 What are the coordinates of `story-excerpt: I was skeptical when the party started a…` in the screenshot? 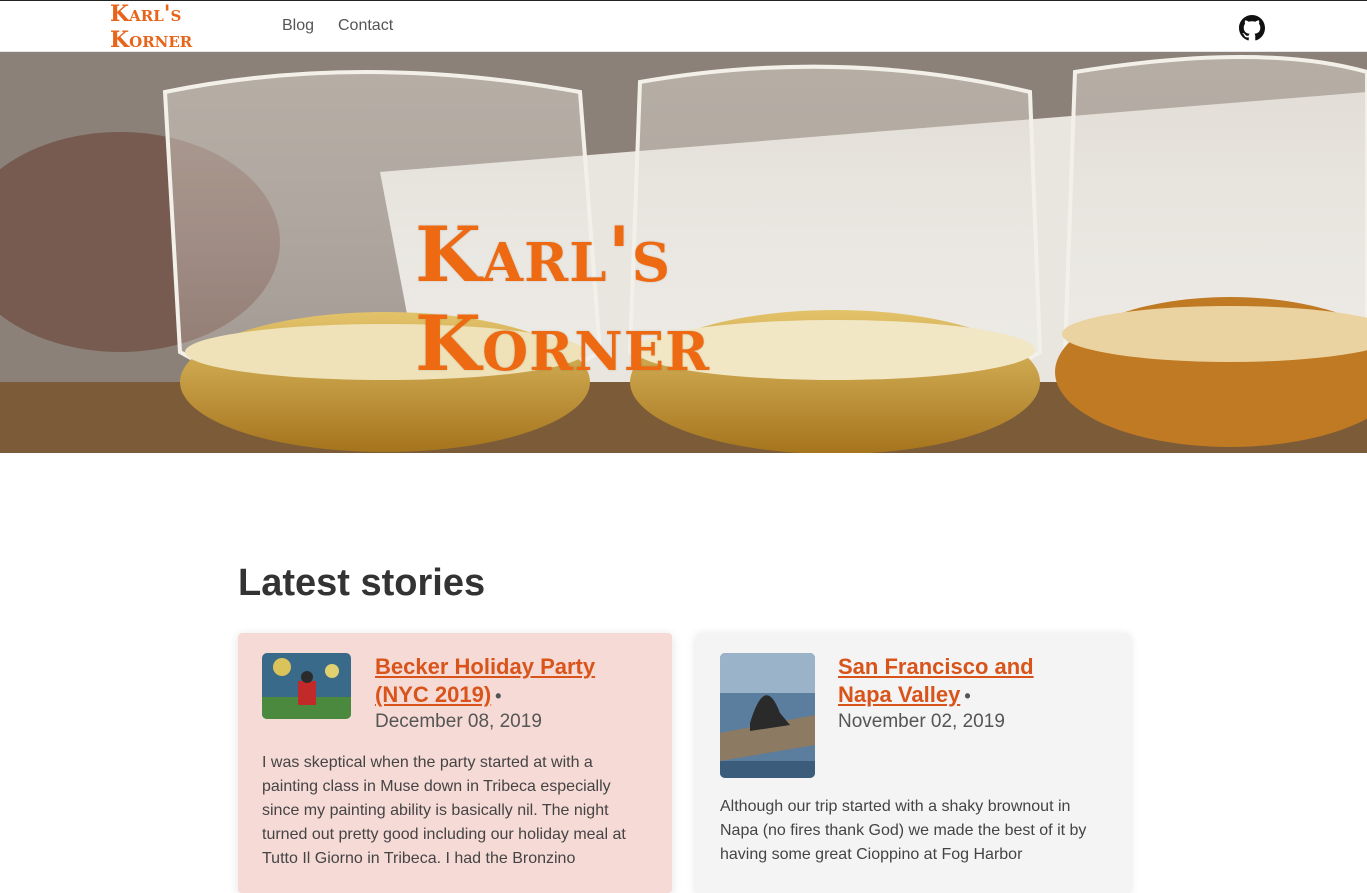 It's located at (444, 810).